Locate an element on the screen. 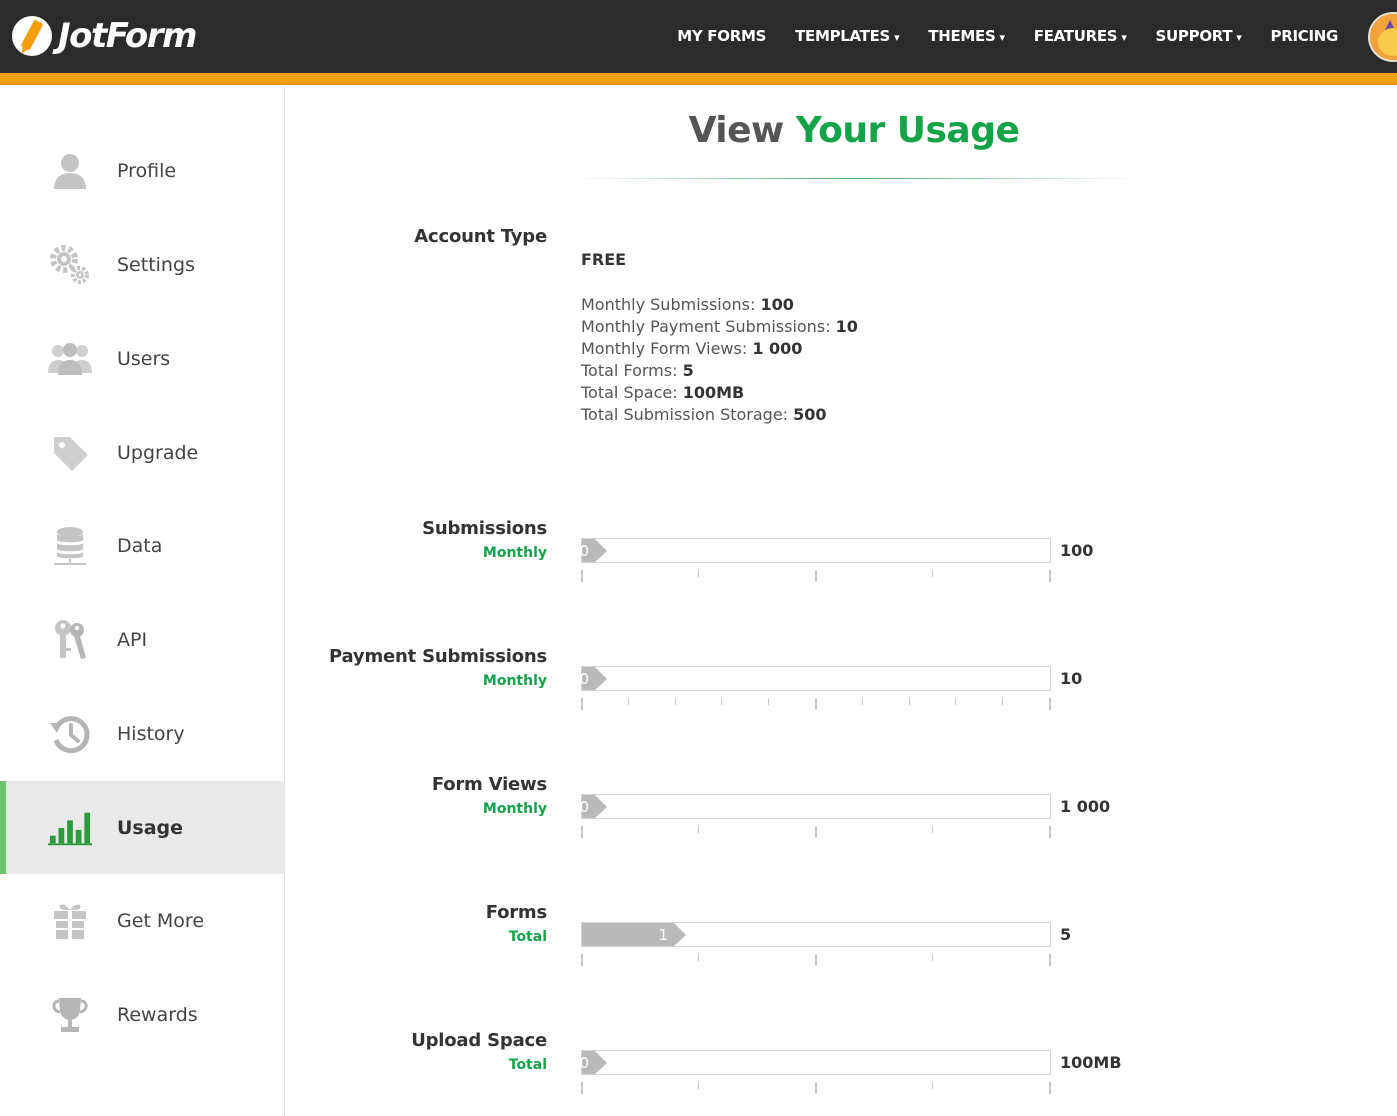  account-type-value: FREE is located at coordinates (604, 259).